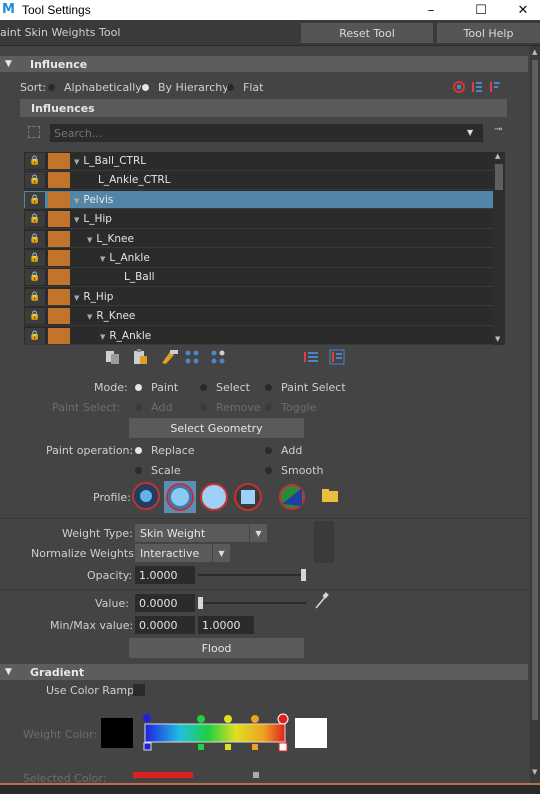 Image resolution: width=540 pixels, height=794 pixels. I want to click on select-filter-icon, so click(34, 132).